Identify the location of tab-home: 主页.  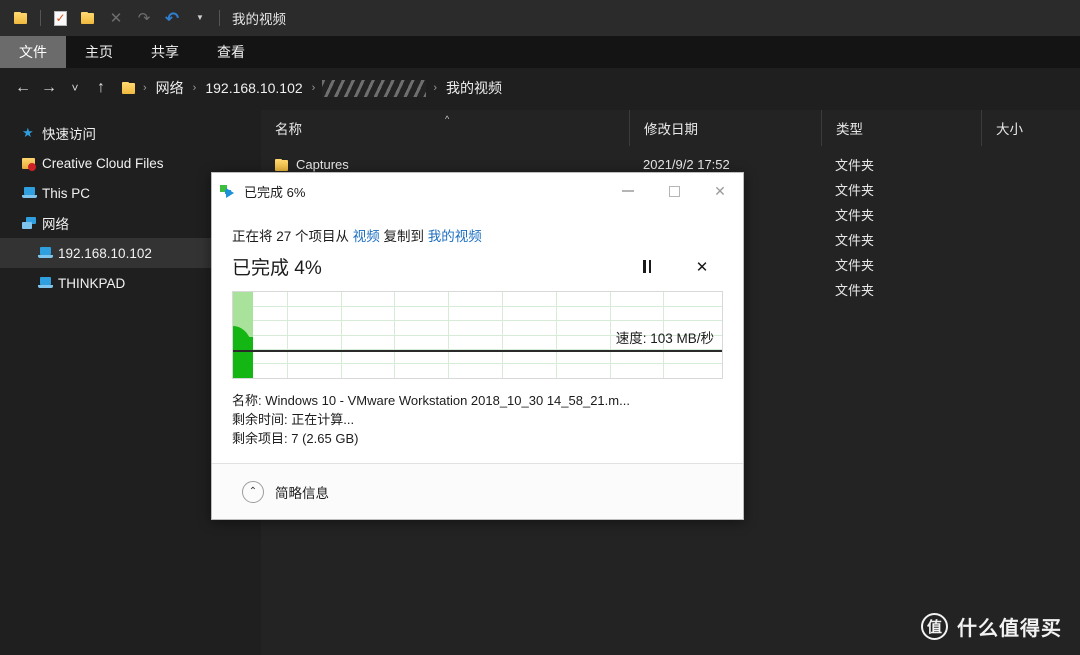
(99, 52).